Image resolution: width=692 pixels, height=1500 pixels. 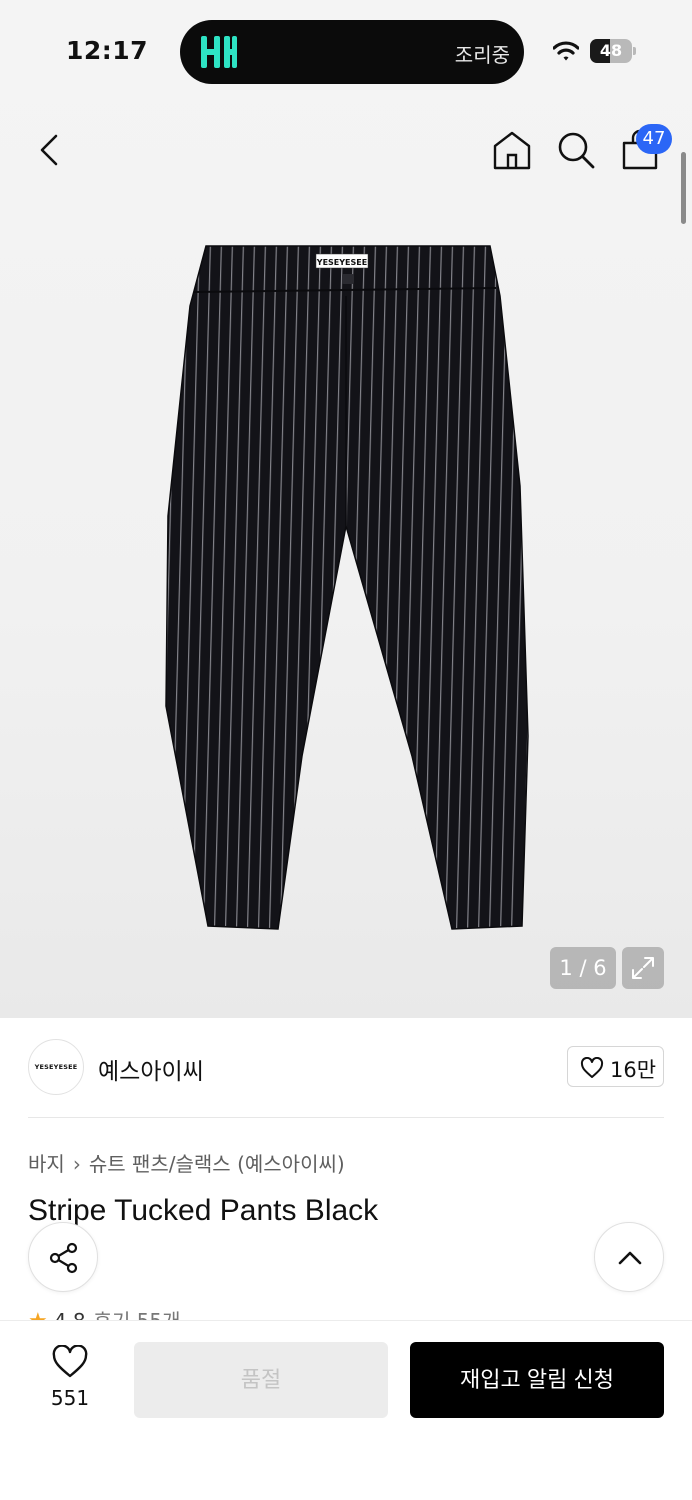 What do you see at coordinates (341, 262) in the screenshot?
I see `product-label-text: YESEYESEE` at bounding box center [341, 262].